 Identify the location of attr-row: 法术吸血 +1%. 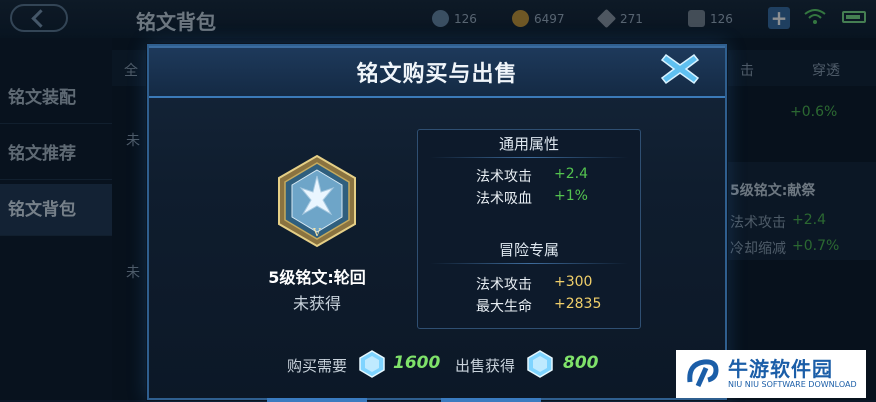
(529, 199).